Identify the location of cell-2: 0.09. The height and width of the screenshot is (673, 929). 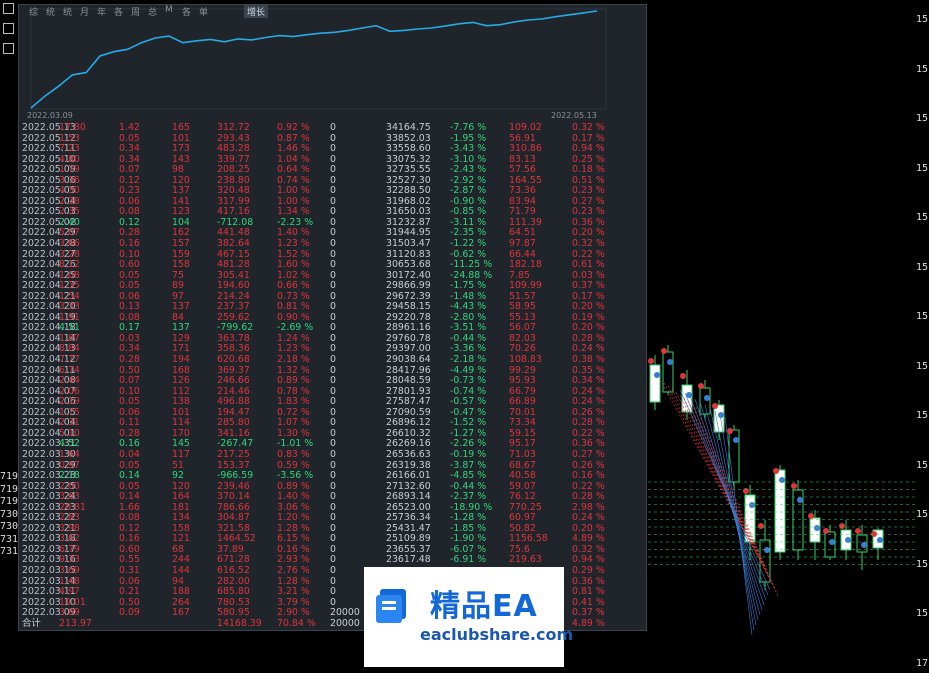
(129, 613).